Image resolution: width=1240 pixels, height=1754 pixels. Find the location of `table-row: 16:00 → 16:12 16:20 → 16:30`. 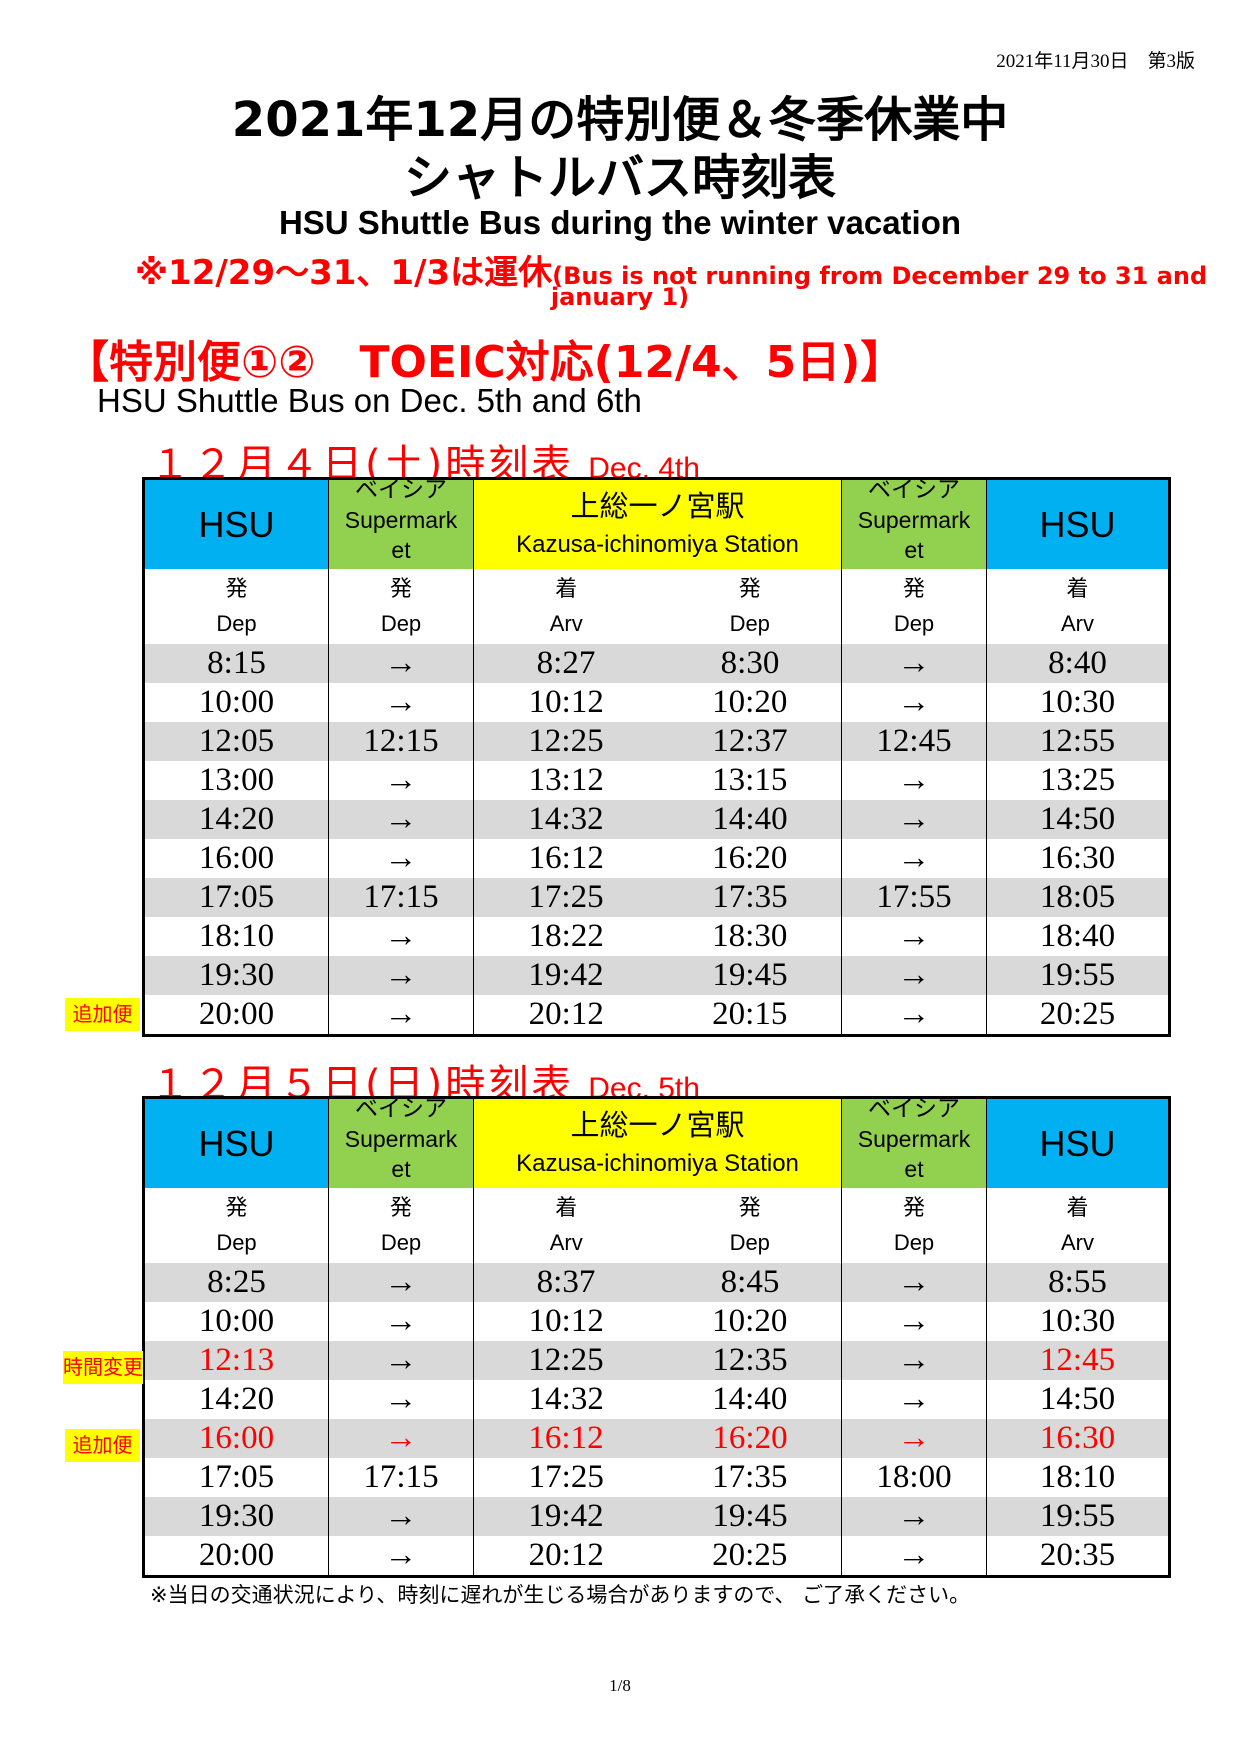

table-row: 16:00 → 16:12 16:20 → 16:30 is located at coordinates (656, 858).